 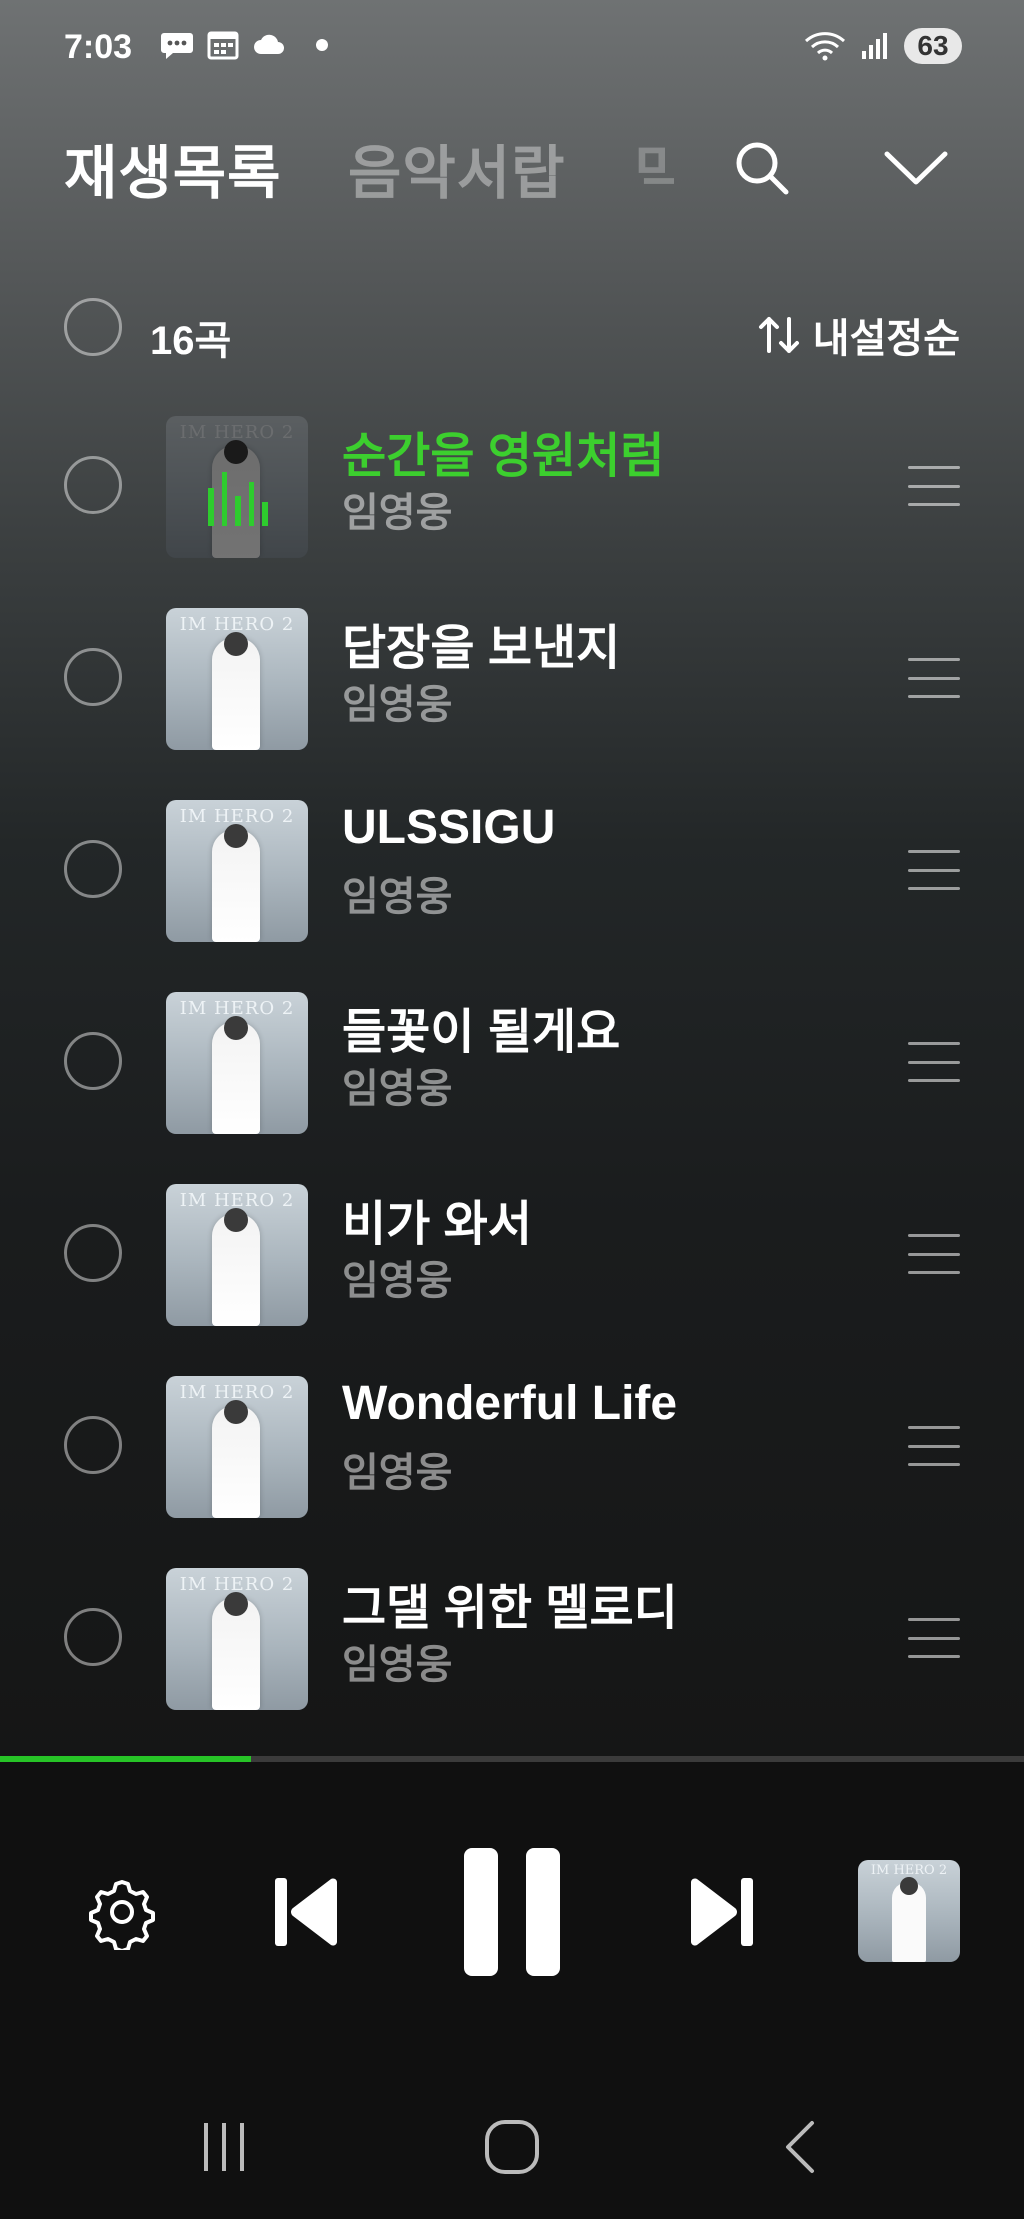 What do you see at coordinates (177, 46) in the screenshot?
I see `chat-icon` at bounding box center [177, 46].